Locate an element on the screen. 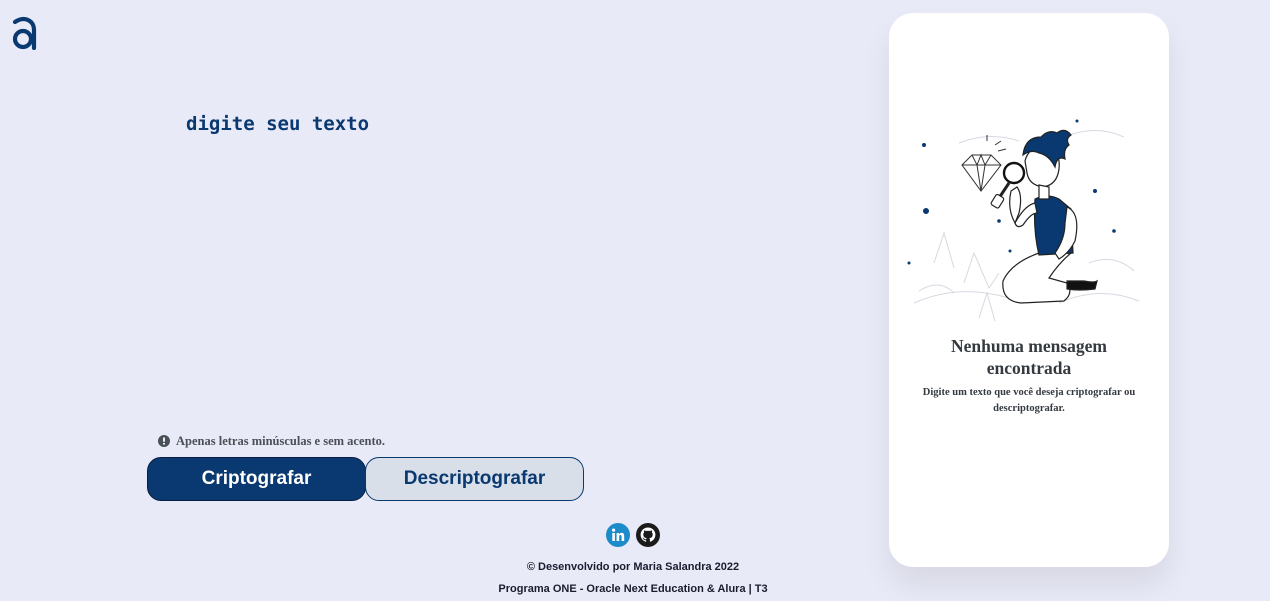 Image resolution: width=1270 pixels, height=601 pixels. exclamation-circle-icon is located at coordinates (164, 441).